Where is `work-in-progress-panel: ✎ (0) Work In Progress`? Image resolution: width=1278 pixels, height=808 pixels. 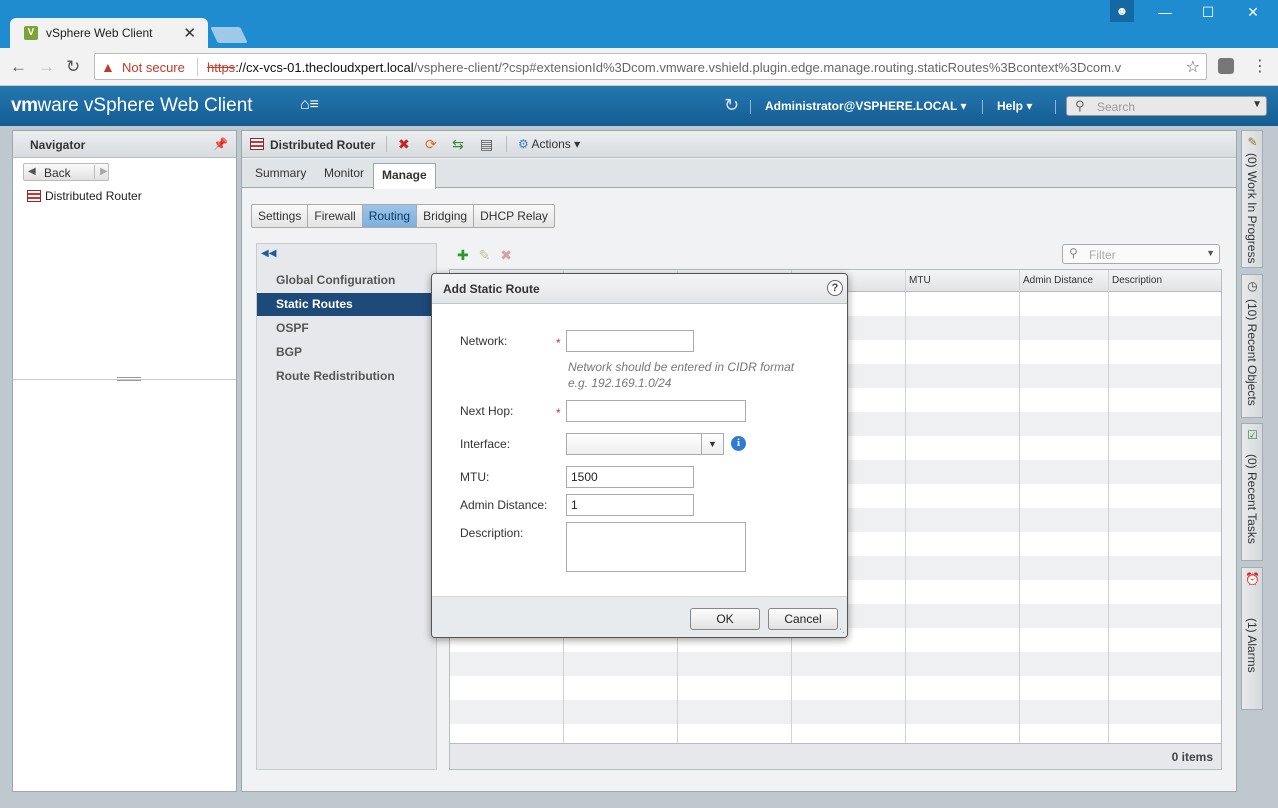
work-in-progress-panel: ✎ (0) Work In Progress is located at coordinates (1252, 199).